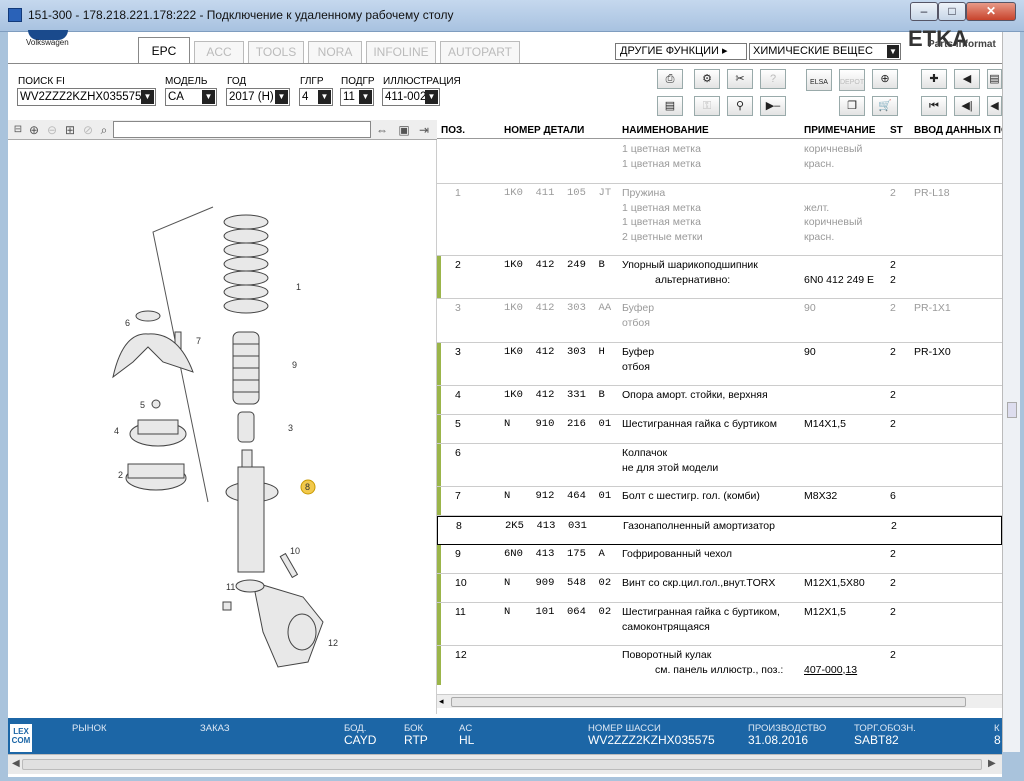 This screenshot has width=1024, height=781. What do you see at coordinates (932, 193) in the screenshot?
I see `cell-input: PR-L18` at bounding box center [932, 193].